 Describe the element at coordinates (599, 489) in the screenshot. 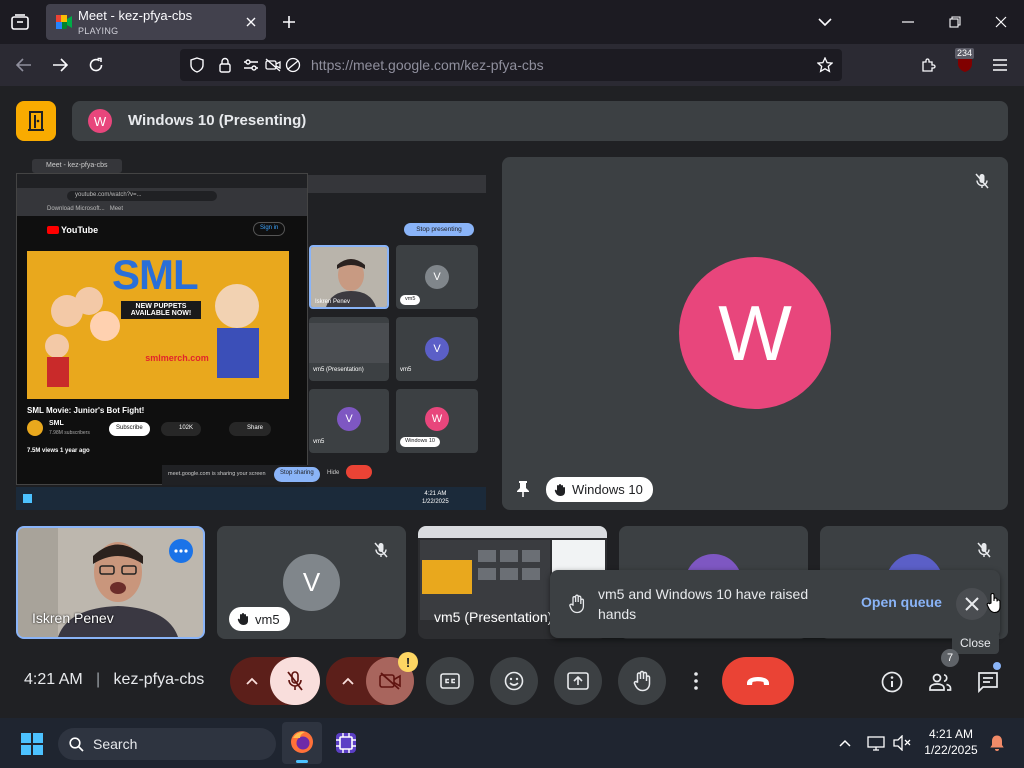

I see `participant-name-chip: Windows 10` at that location.